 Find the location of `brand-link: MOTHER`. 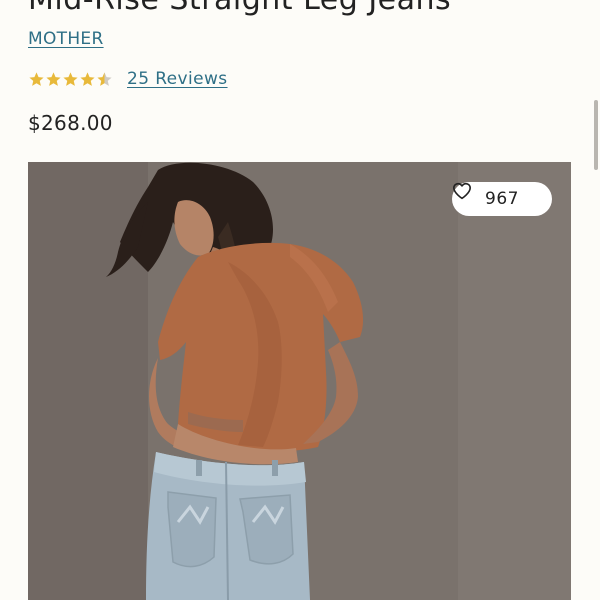

brand-link: MOTHER is located at coordinates (66, 39).